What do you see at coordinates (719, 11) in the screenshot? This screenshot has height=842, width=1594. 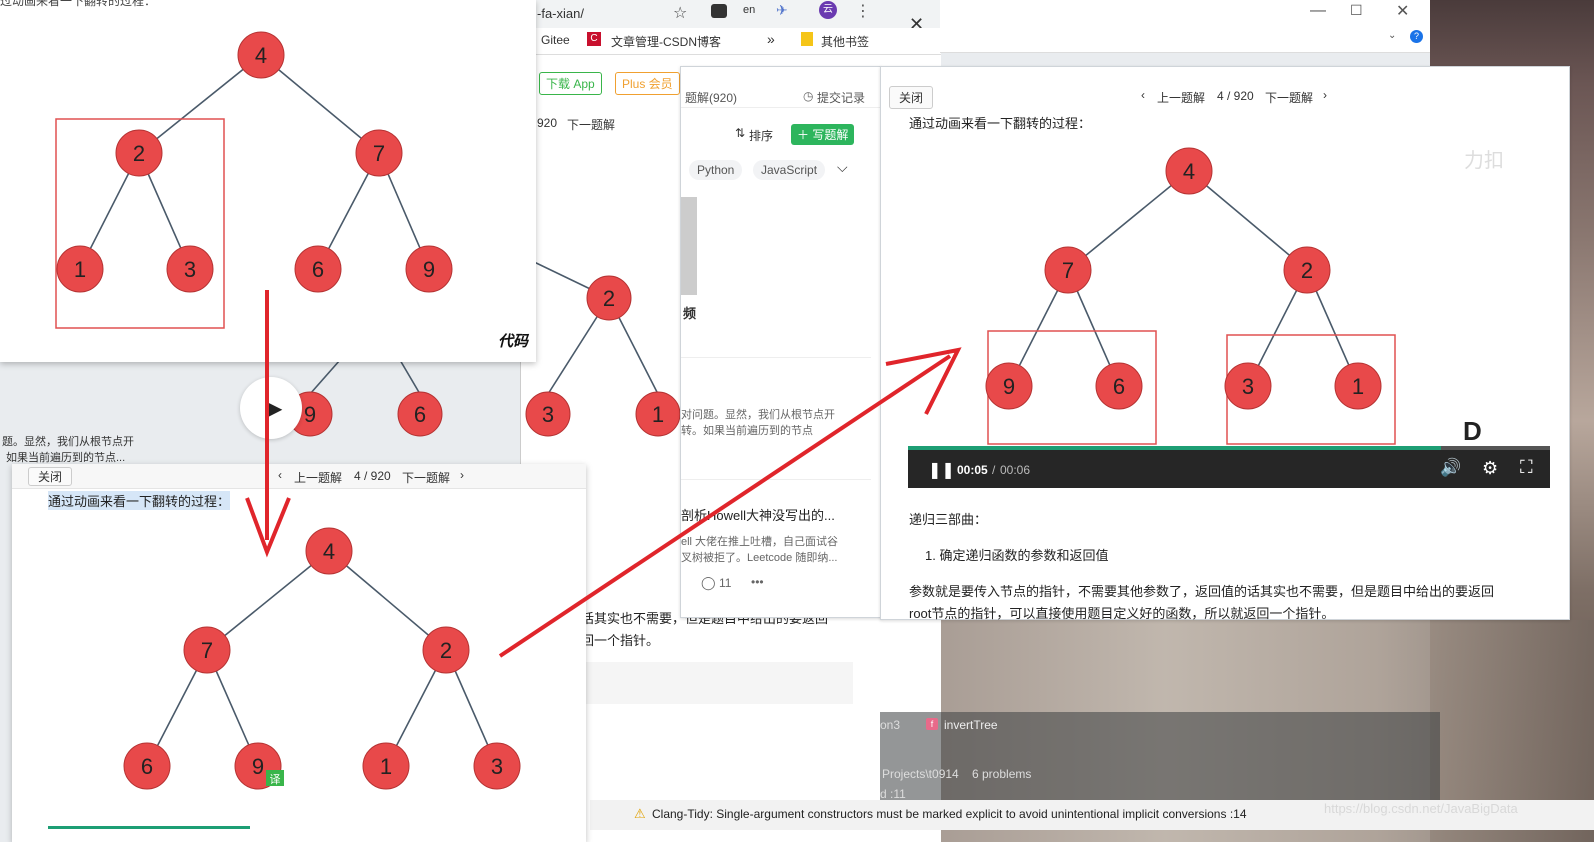 I see `extension-icon` at bounding box center [719, 11].